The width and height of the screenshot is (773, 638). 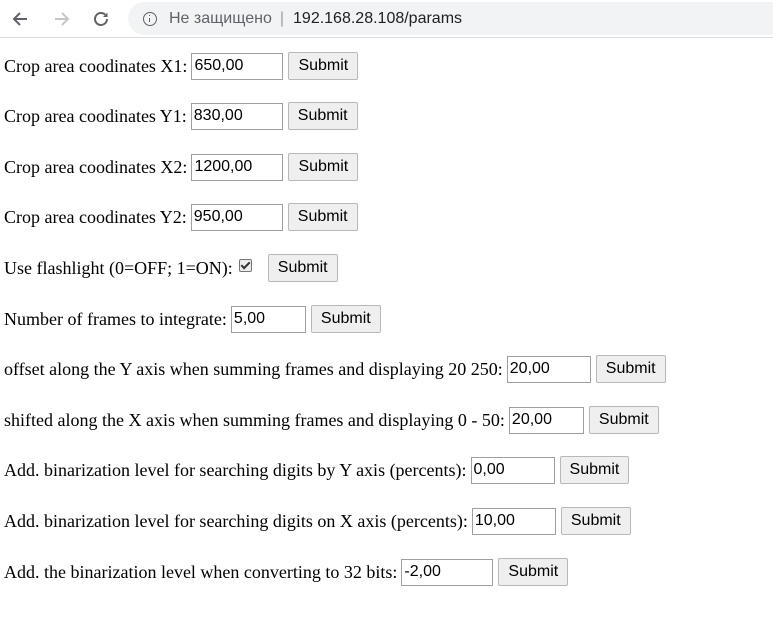 What do you see at coordinates (268, 319) in the screenshot?
I see `frames-input` at bounding box center [268, 319].